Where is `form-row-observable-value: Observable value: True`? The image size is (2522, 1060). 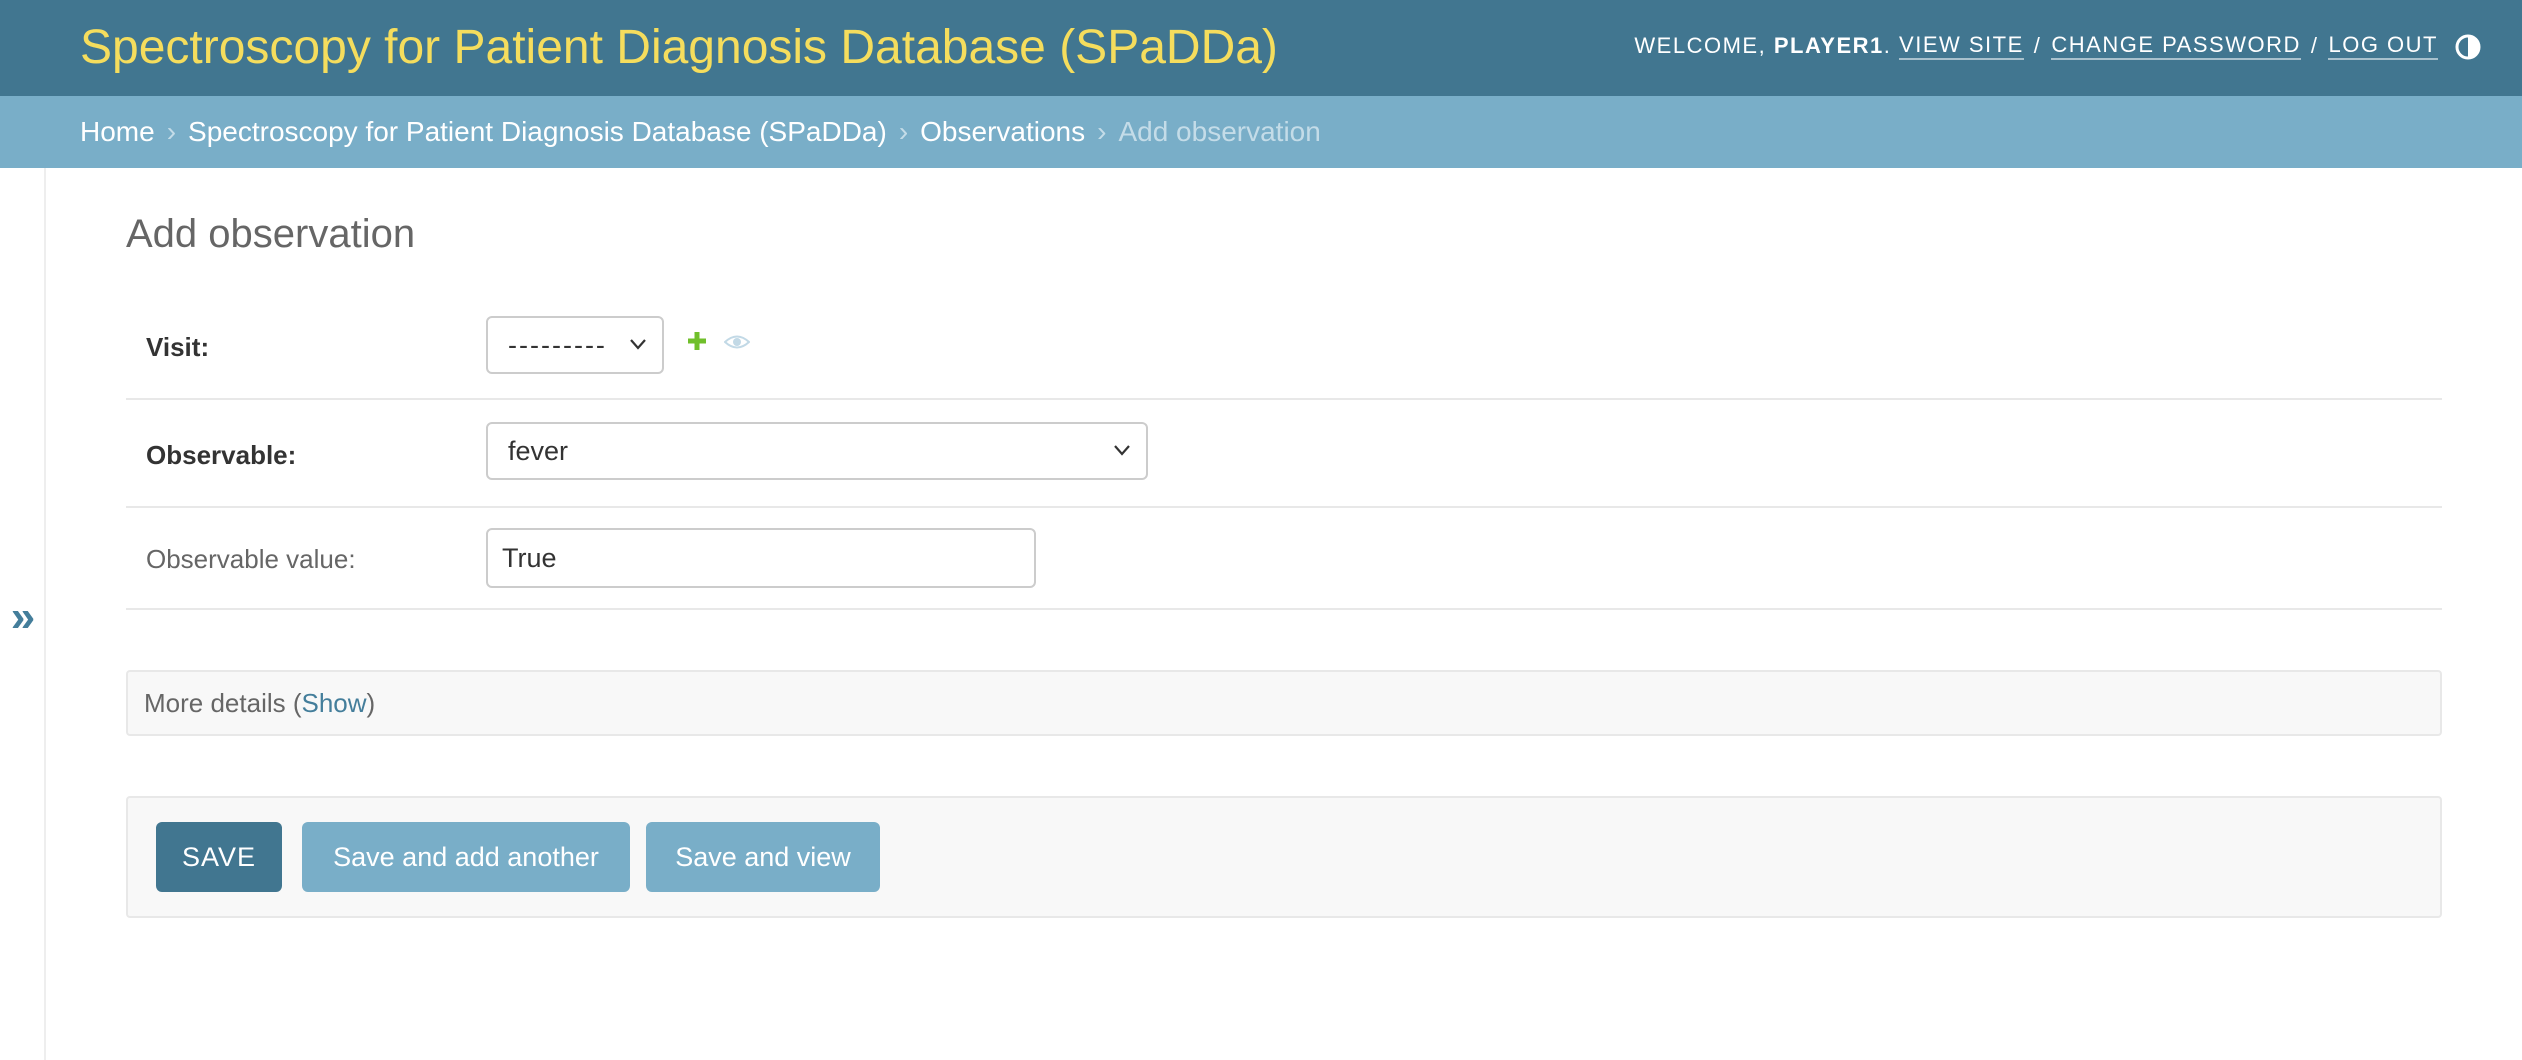 form-row-observable-value: Observable value: True is located at coordinates (1284, 559).